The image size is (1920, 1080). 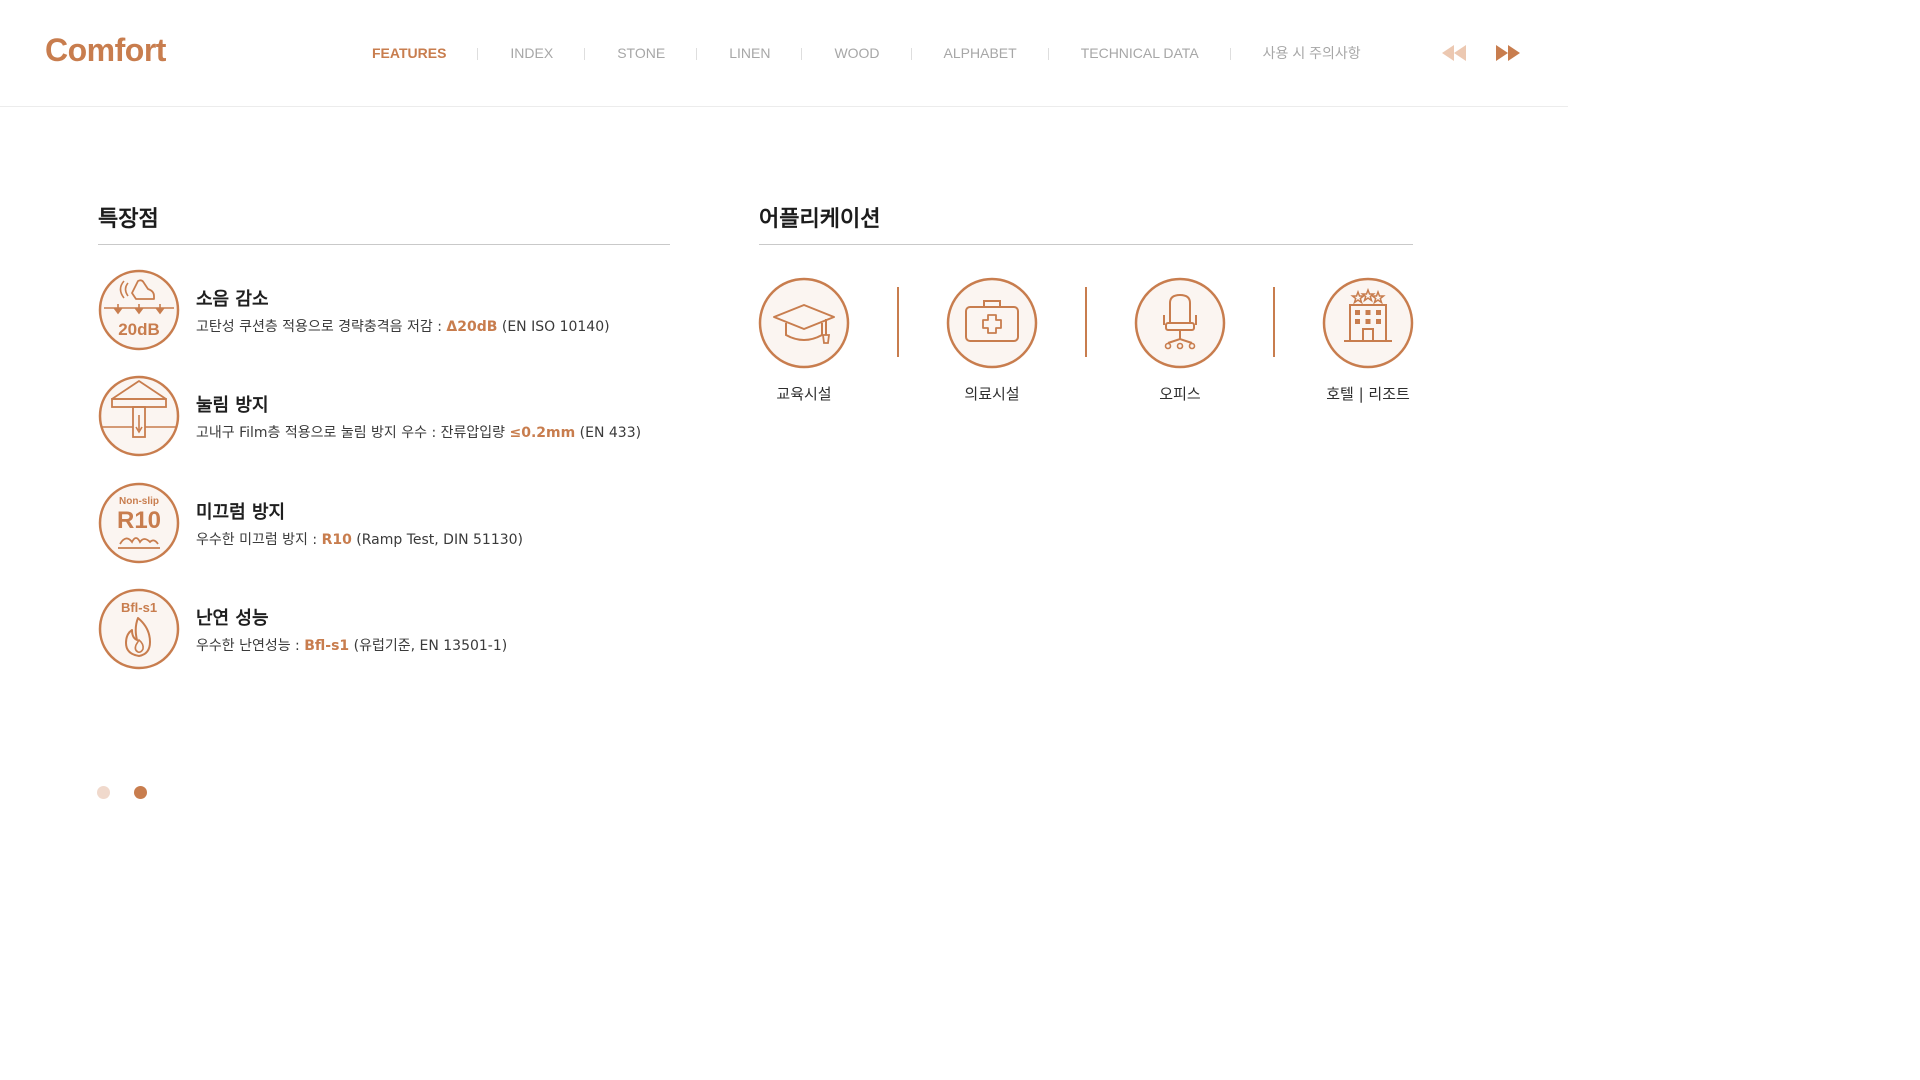 I want to click on nav-item-alphabet: ALPHABET, so click(x=980, y=53).